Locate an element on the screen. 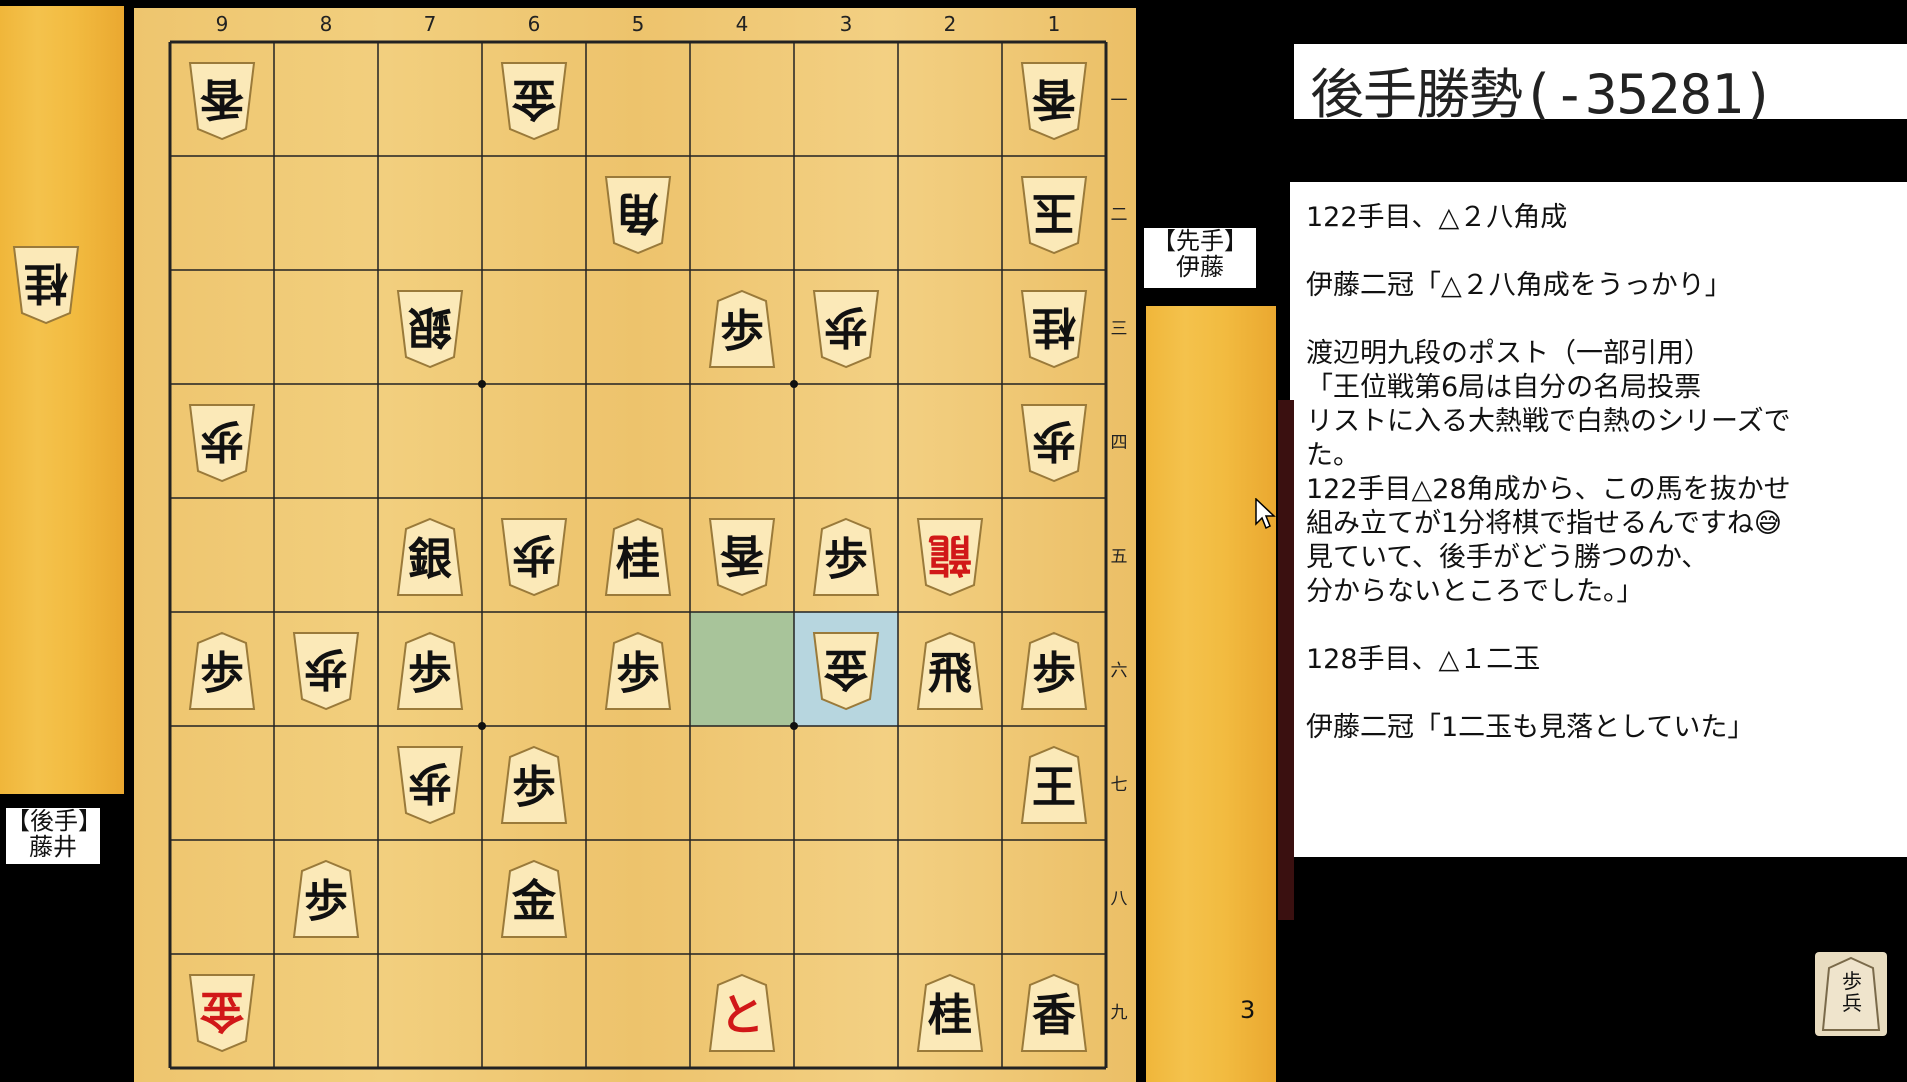 This screenshot has height=1082, width=1907. sente-player-name: 伊藤 is located at coordinates (1200, 267).